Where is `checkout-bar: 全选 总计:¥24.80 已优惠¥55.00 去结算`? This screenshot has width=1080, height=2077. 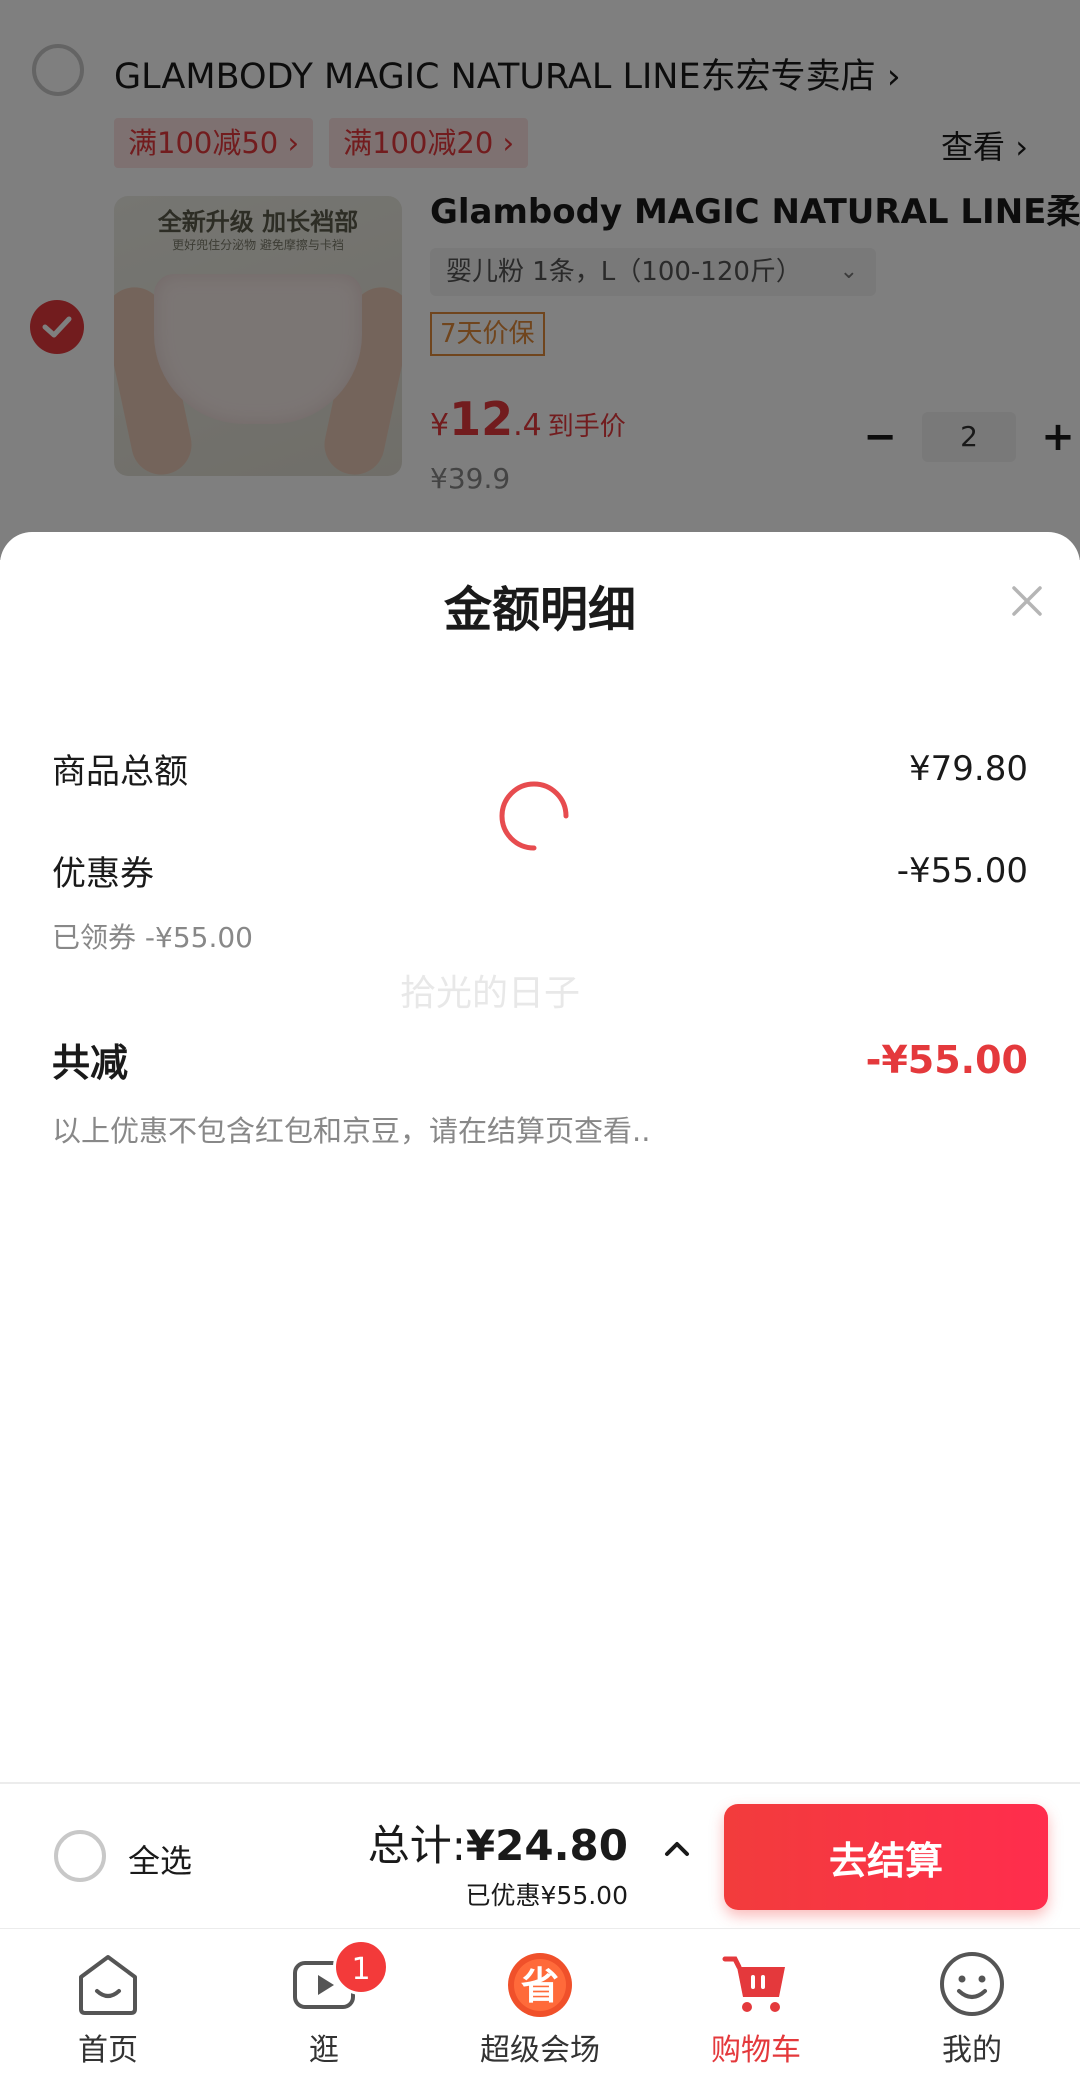 checkout-bar: 全选 总计:¥24.80 已优惠¥55.00 去结算 is located at coordinates (540, 1855).